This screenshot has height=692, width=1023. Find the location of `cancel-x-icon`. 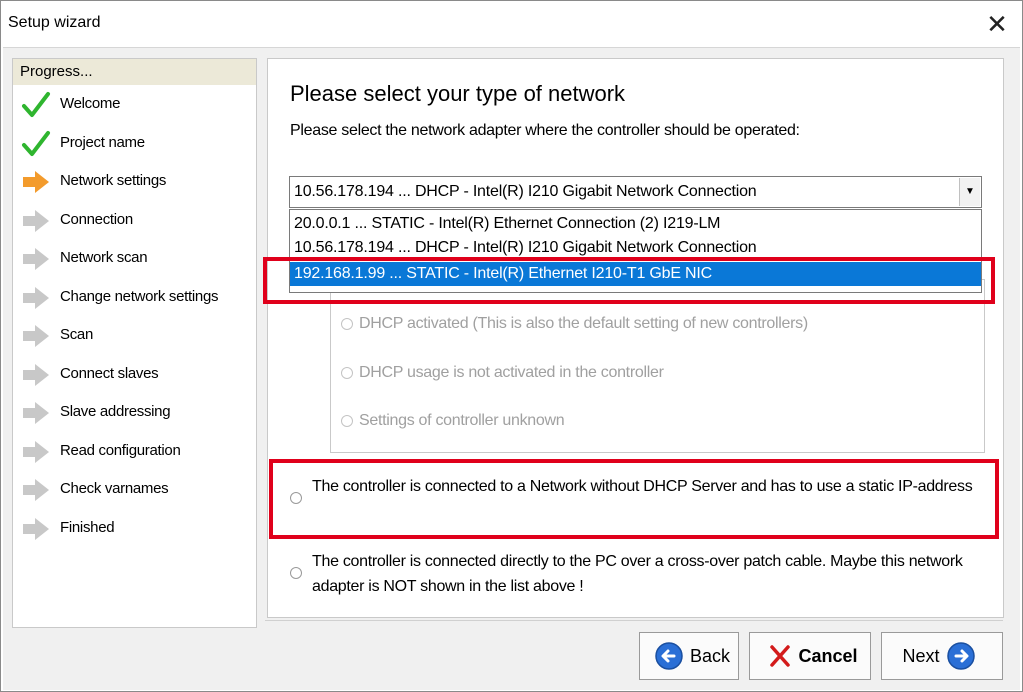

cancel-x-icon is located at coordinates (780, 656).